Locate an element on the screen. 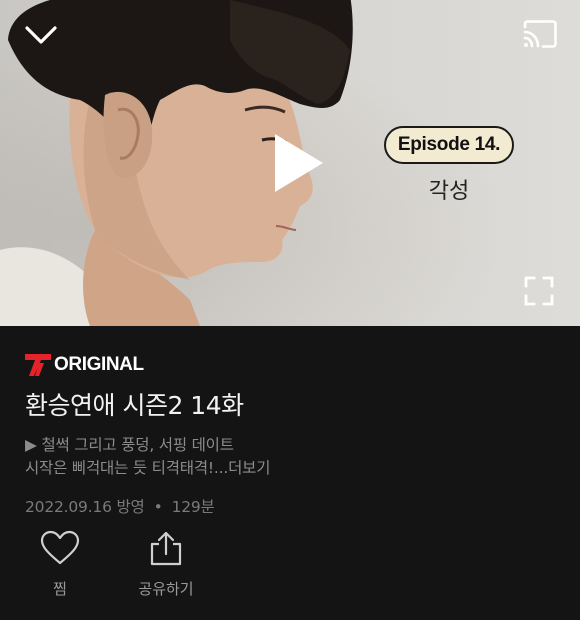  share-icon is located at coordinates (166, 548).